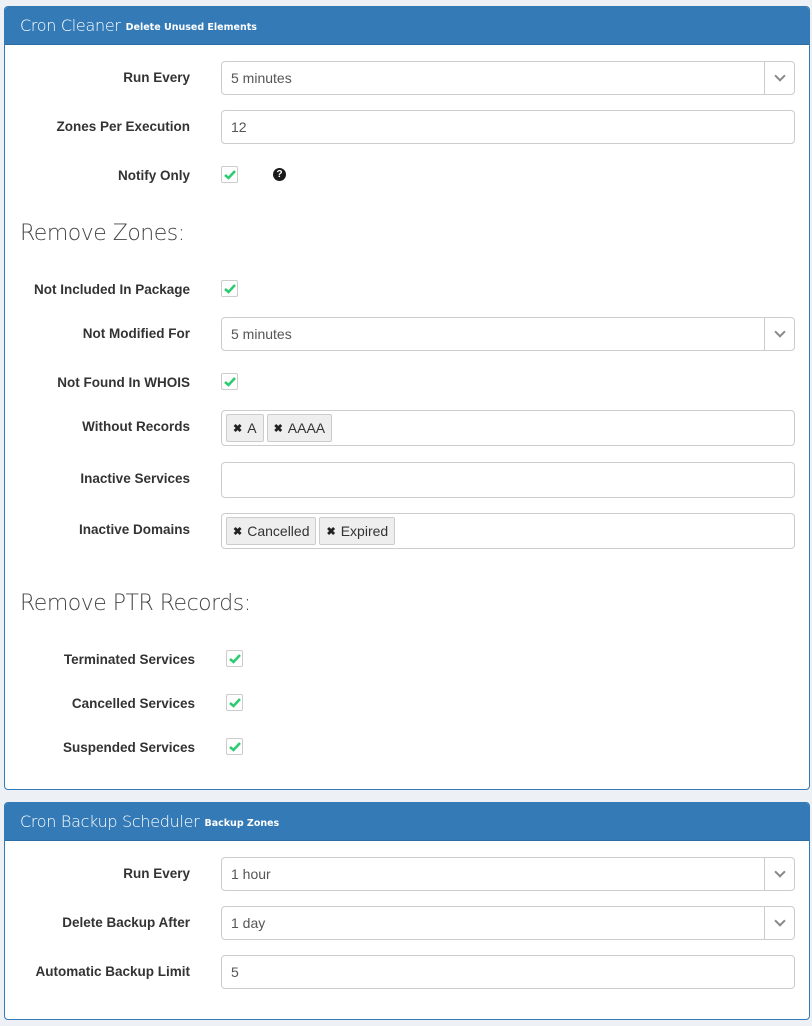  Describe the element at coordinates (239, 127) in the screenshot. I see `zones-per-execution-value: 12` at that location.